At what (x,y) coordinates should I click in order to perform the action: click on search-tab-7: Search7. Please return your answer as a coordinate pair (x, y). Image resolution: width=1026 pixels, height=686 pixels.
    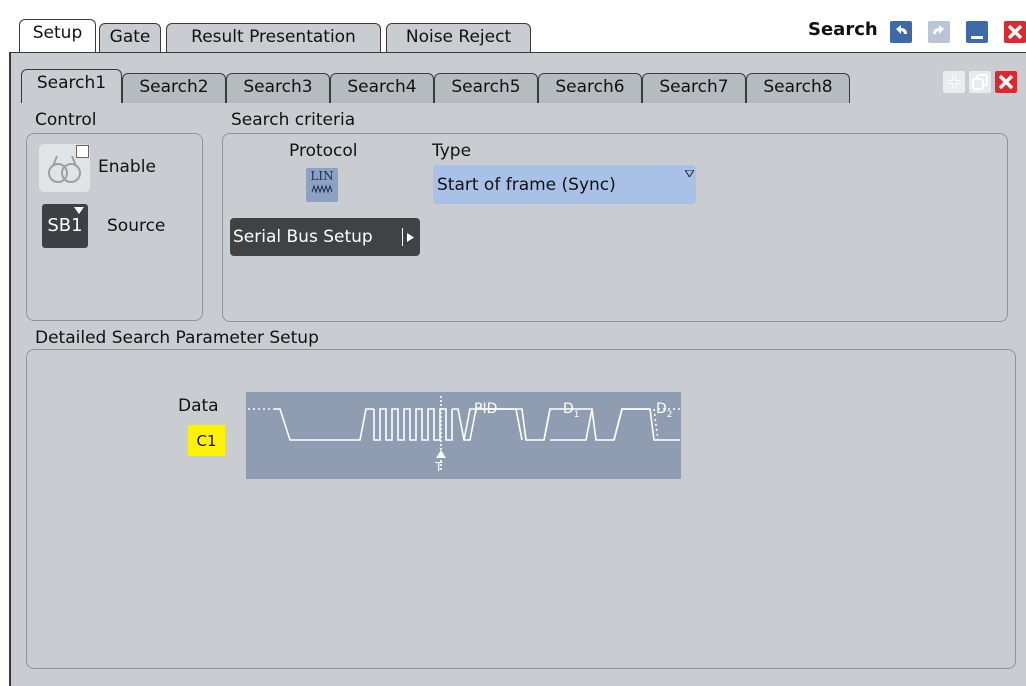
    Looking at the image, I should click on (694, 88).